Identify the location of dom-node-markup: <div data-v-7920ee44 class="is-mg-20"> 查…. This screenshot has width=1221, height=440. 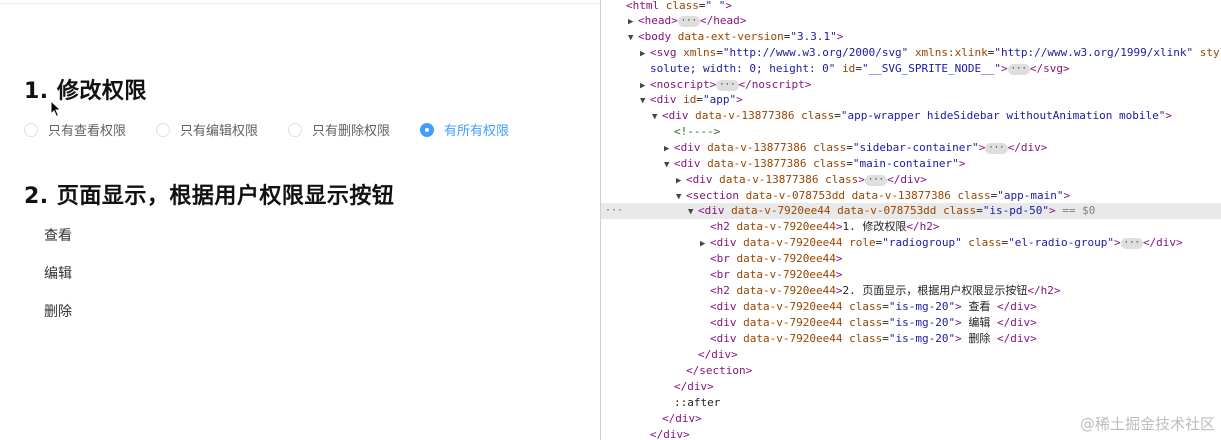
(873, 306).